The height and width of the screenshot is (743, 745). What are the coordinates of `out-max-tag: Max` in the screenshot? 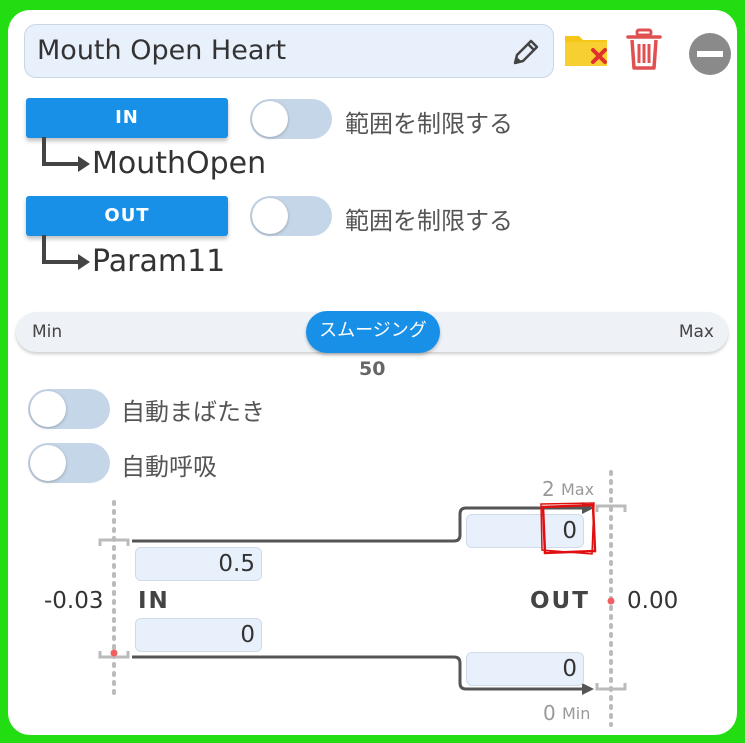 It's located at (578, 489).